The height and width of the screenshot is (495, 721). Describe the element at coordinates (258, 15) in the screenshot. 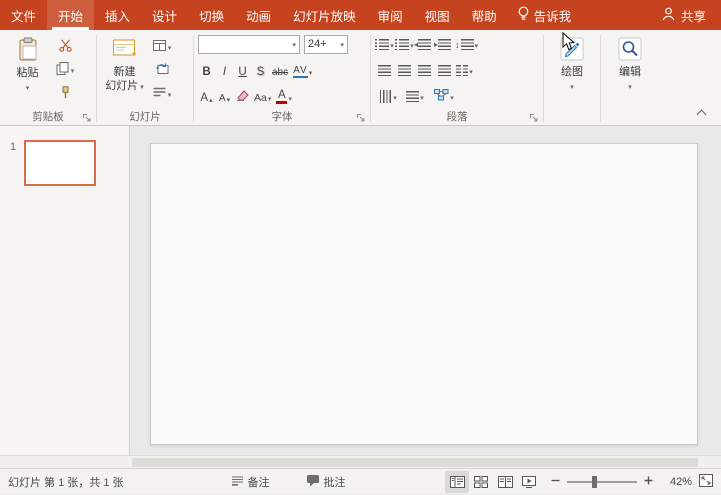

I see `tab-animations: 动画` at that location.